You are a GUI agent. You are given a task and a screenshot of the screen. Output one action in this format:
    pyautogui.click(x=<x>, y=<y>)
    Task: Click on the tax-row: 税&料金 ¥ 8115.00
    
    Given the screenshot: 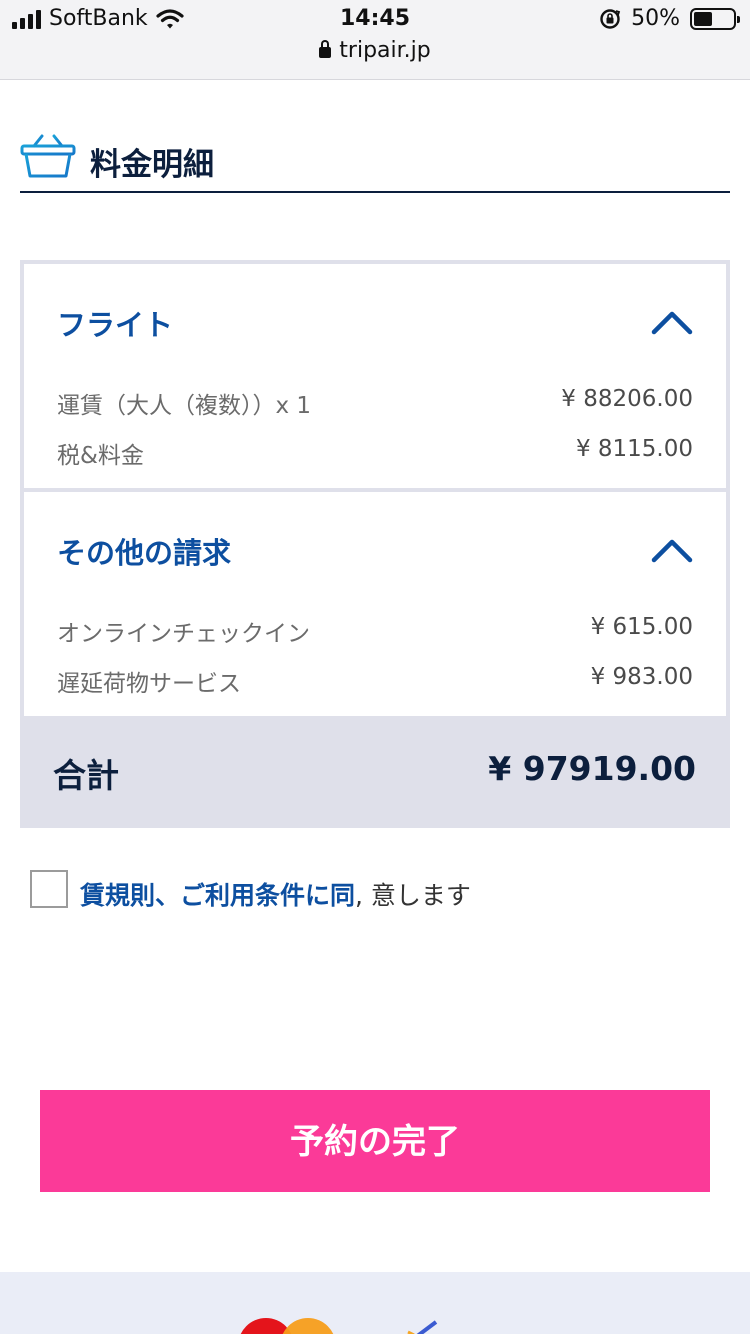 What is the action you would take?
    pyautogui.click(x=375, y=453)
    